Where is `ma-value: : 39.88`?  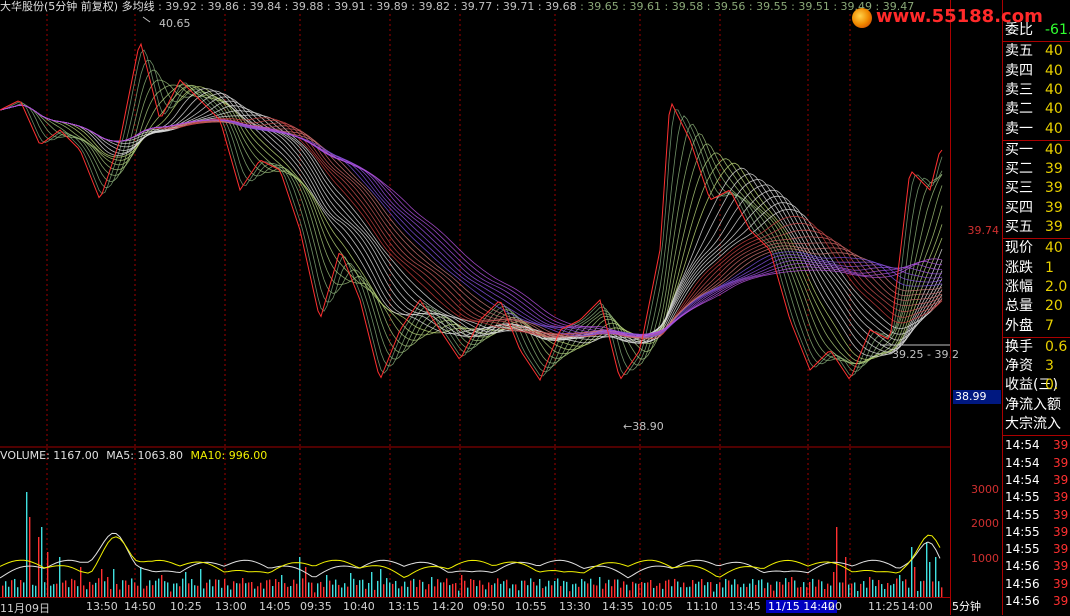
ma-value: : 39.88 is located at coordinates (302, 6).